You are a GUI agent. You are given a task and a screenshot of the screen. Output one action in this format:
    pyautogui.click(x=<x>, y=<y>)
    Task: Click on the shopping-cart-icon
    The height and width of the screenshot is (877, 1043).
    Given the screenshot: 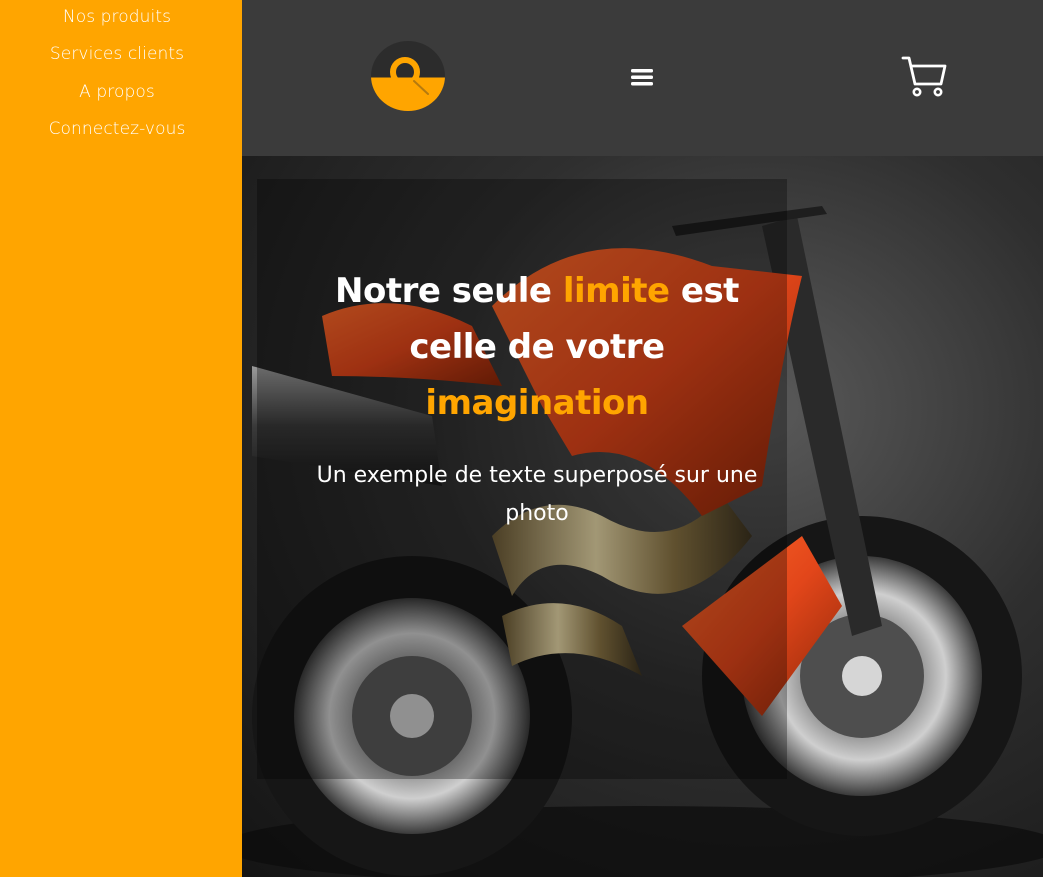 What is the action you would take?
    pyautogui.click(x=924, y=76)
    